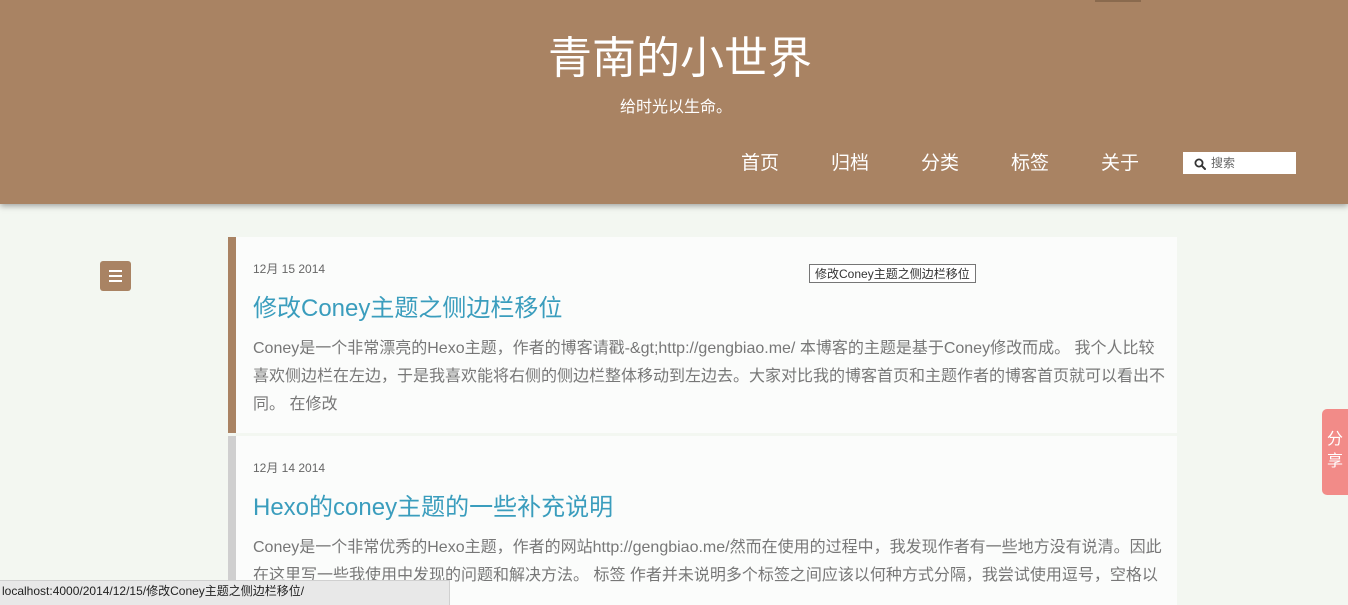 The image size is (1348, 605). I want to click on post-title-link: 修改Coney主题之侧边栏移位, so click(407, 309).